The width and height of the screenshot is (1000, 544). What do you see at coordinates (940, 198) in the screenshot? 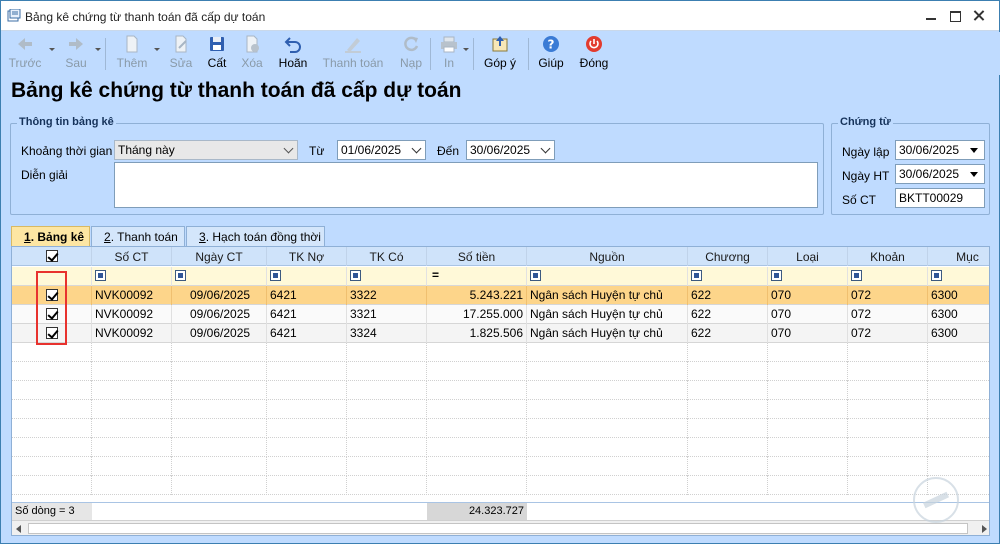
I see `voucher-number-input: BKTT00029` at bounding box center [940, 198].